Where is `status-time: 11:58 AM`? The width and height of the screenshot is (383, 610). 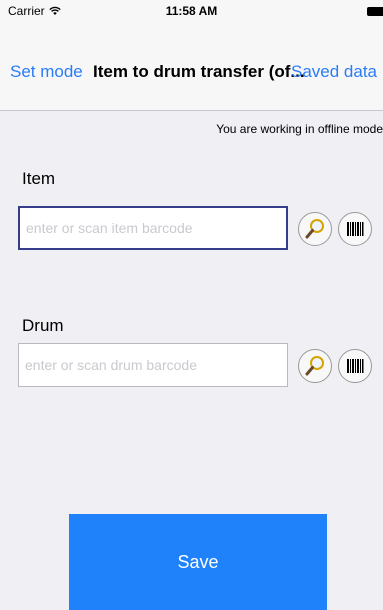
status-time: 11:58 AM is located at coordinates (191, 11).